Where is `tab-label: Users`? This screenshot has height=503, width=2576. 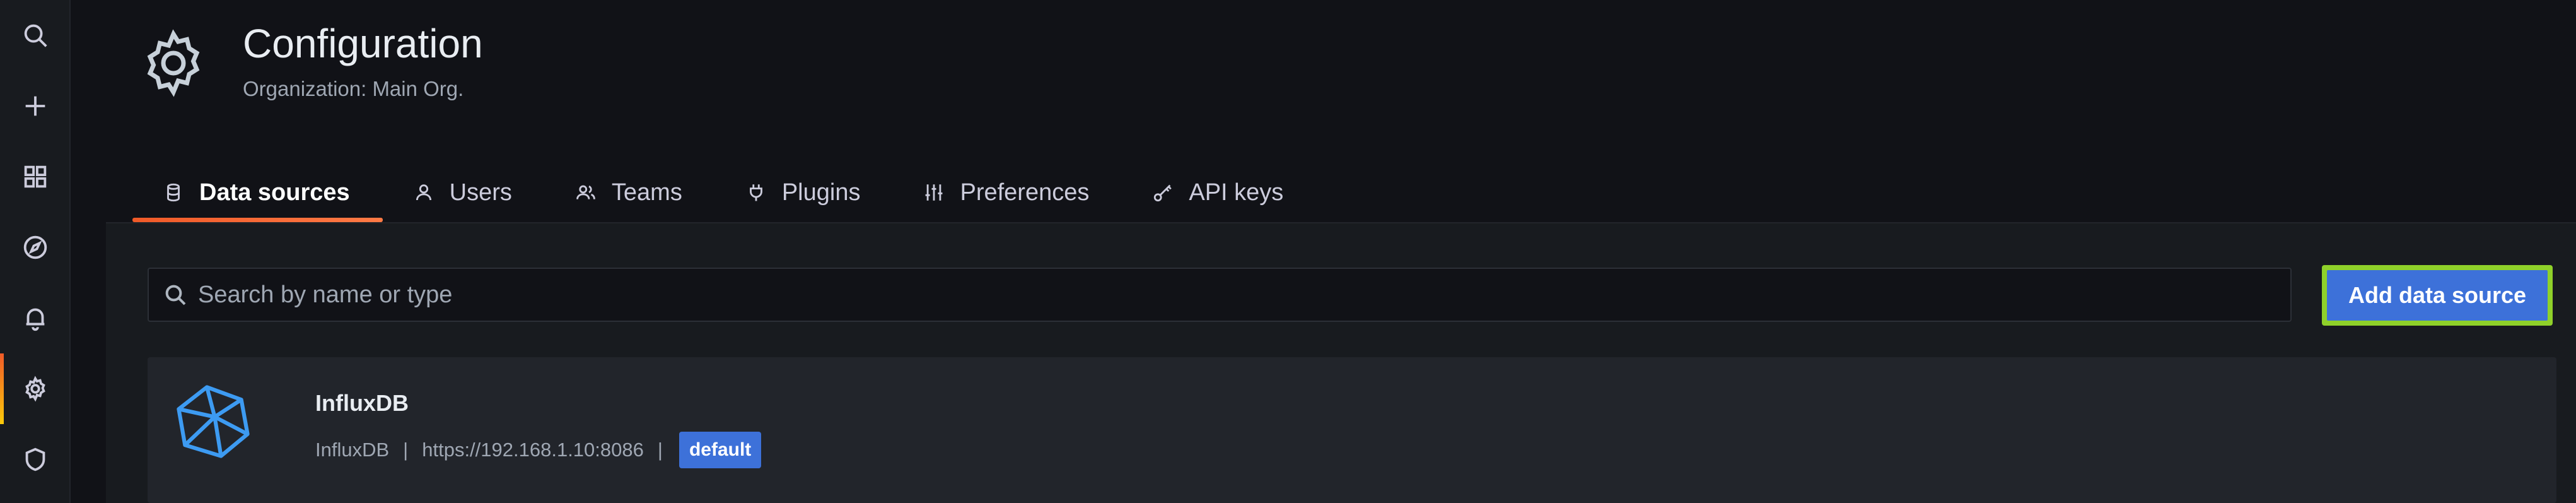 tab-label: Users is located at coordinates (481, 192).